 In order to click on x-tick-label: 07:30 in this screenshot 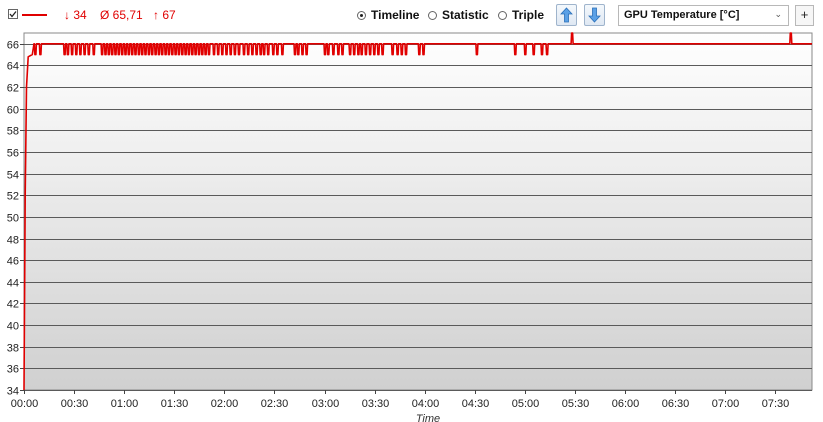, I will do `click(776, 404)`.